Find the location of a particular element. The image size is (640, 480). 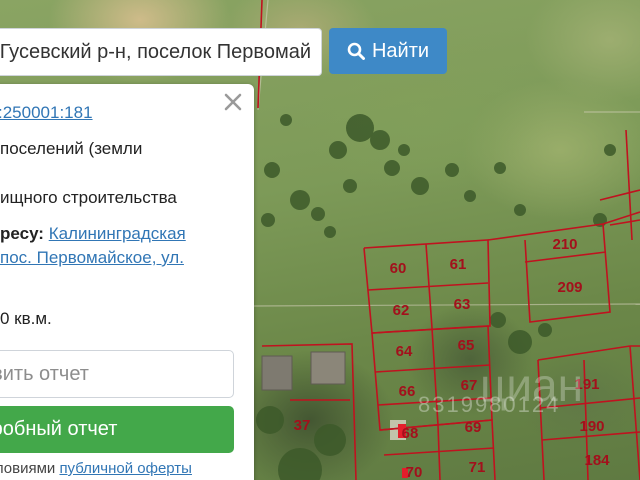

plot-number-69: 69 is located at coordinates (473, 427).